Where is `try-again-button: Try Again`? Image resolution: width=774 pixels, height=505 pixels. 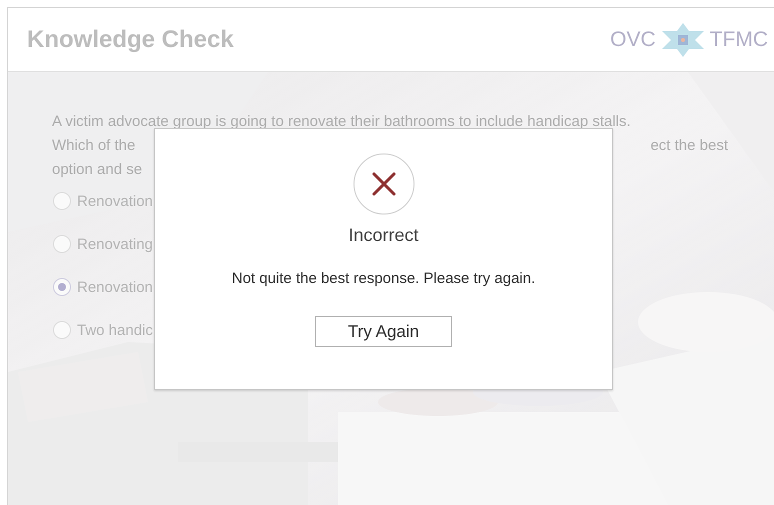 try-again-button: Try Again is located at coordinates (383, 331).